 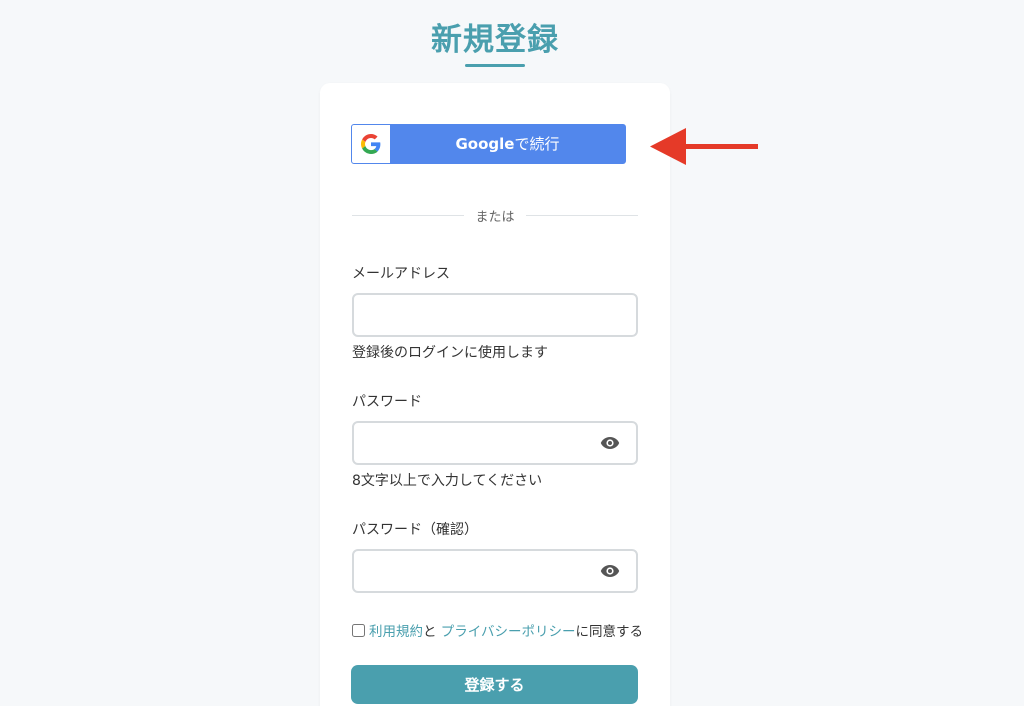 I want to click on password-input, so click(x=495, y=443).